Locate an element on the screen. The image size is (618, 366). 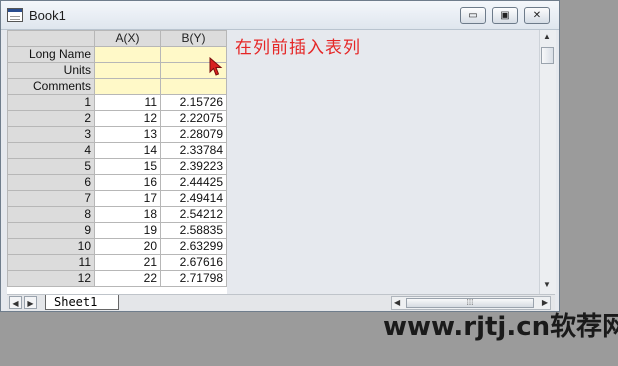
meta-row-label: Comments is located at coordinates (51, 86).